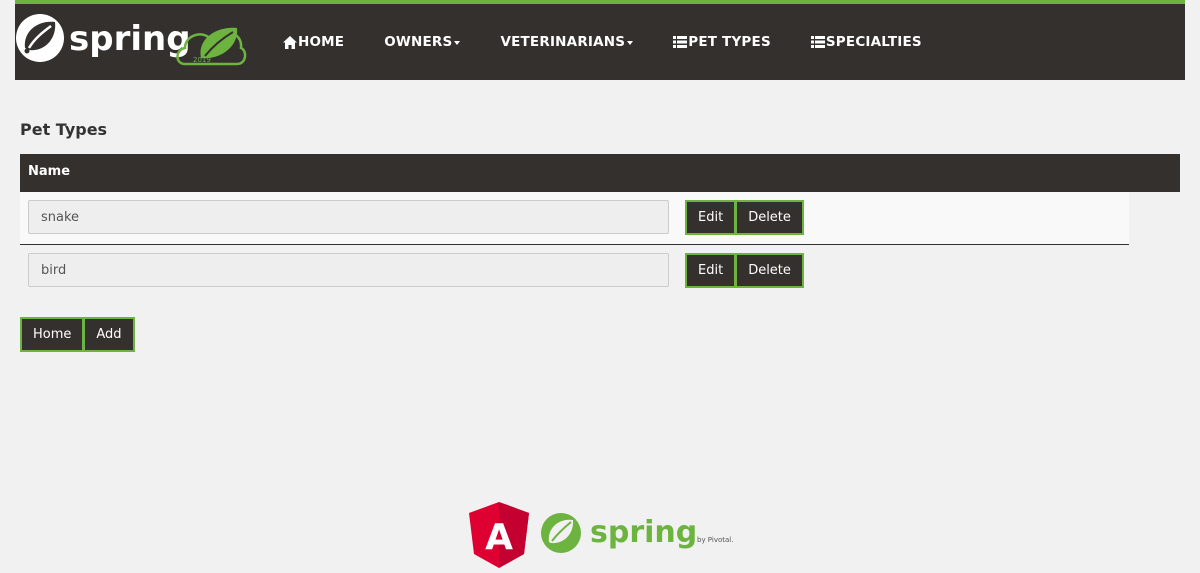 The height and width of the screenshot is (573, 1200). I want to click on page-actions: Home Add, so click(77, 334).